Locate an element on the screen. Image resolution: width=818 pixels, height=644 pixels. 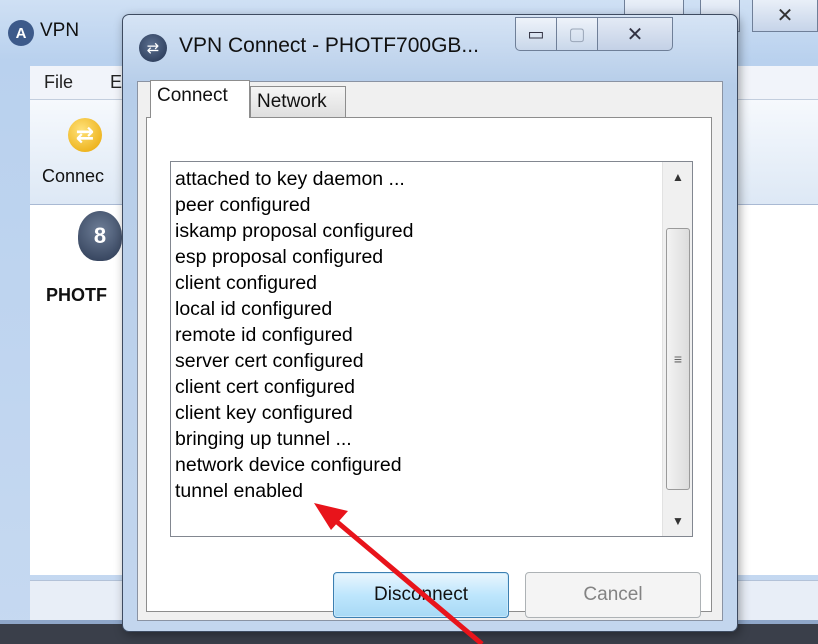
dialog-maximize-button: ▢ is located at coordinates (577, 34).